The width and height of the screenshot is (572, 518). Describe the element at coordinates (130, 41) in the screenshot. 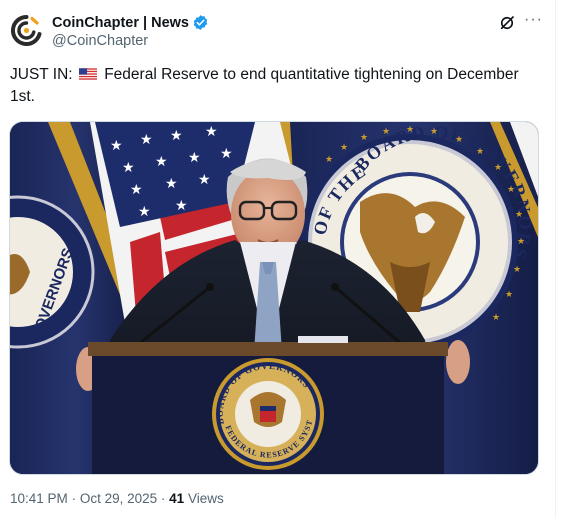

I see `author-handle: @CoinChapter` at that location.